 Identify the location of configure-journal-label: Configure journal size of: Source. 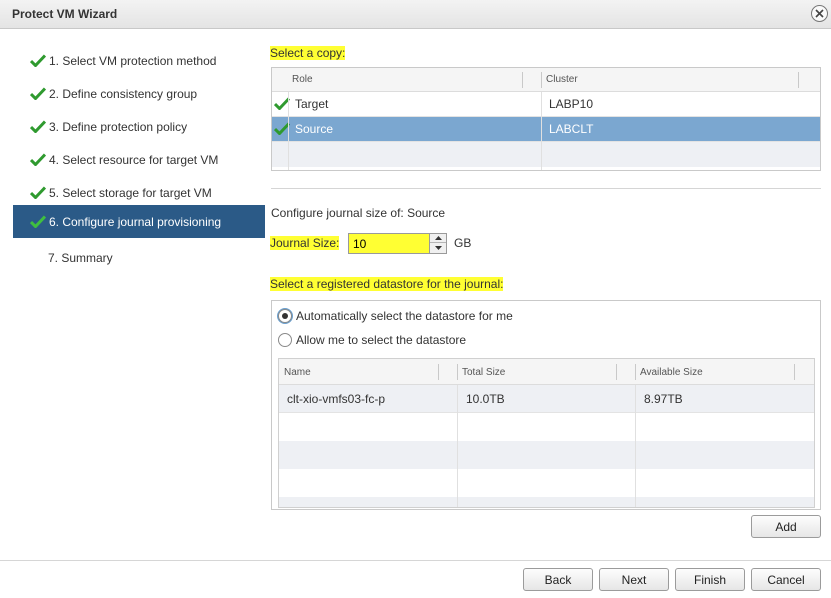
(358, 213).